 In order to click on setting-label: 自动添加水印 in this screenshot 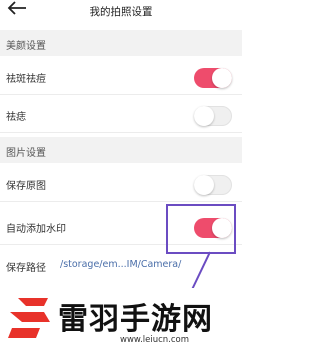, I will do `click(36, 229)`.